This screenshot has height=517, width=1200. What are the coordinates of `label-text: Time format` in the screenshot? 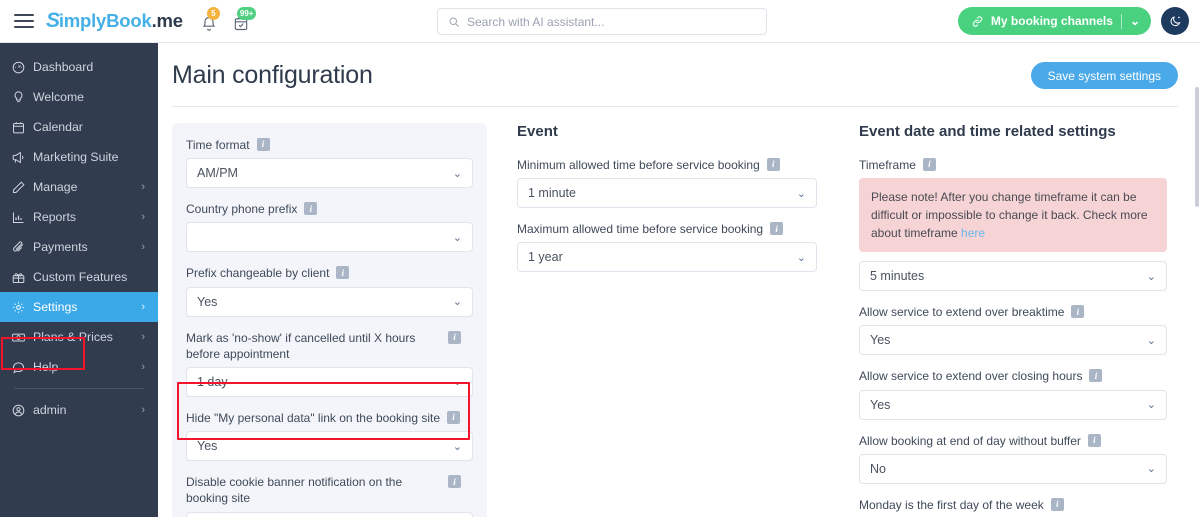 It's located at (218, 145).